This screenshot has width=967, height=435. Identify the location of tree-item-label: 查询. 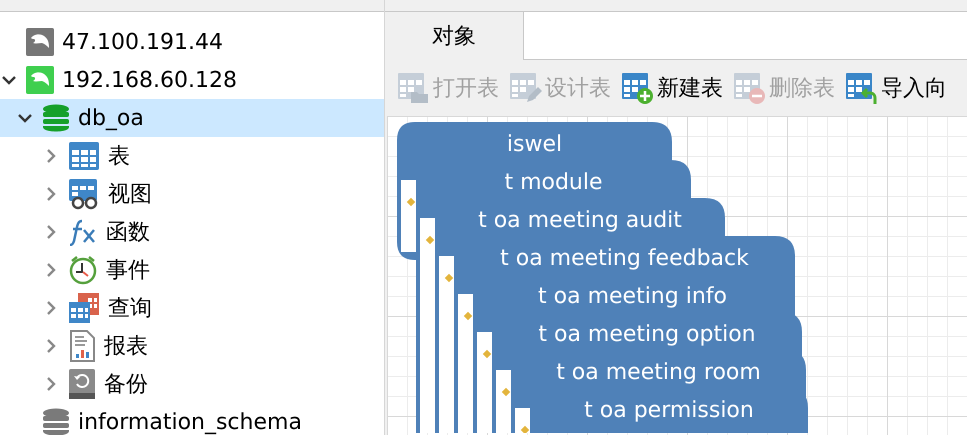
(130, 309).